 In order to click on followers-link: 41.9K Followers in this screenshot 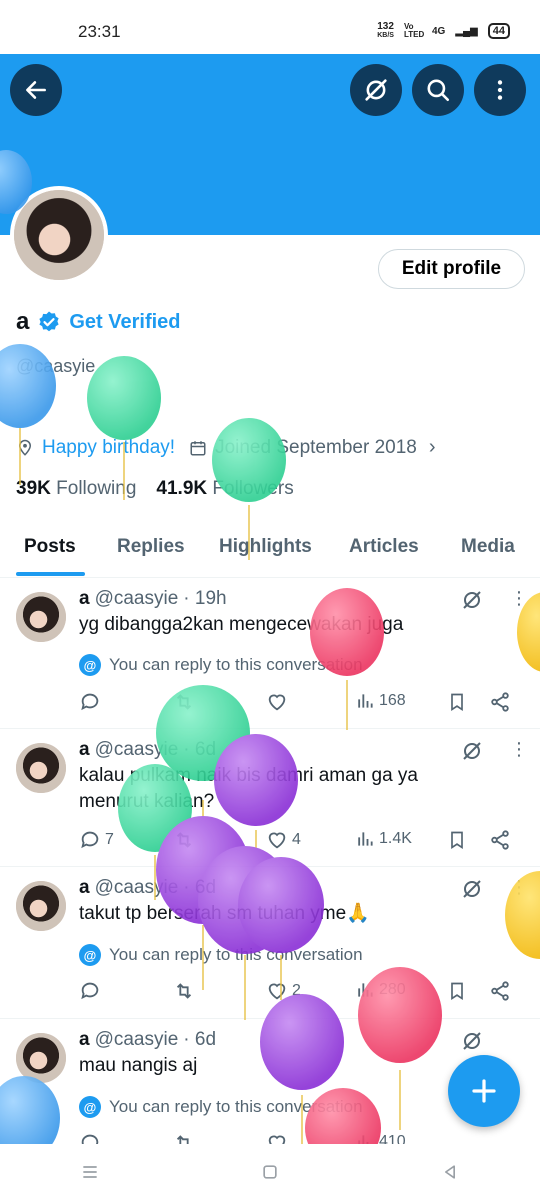, I will do `click(224, 489)`.